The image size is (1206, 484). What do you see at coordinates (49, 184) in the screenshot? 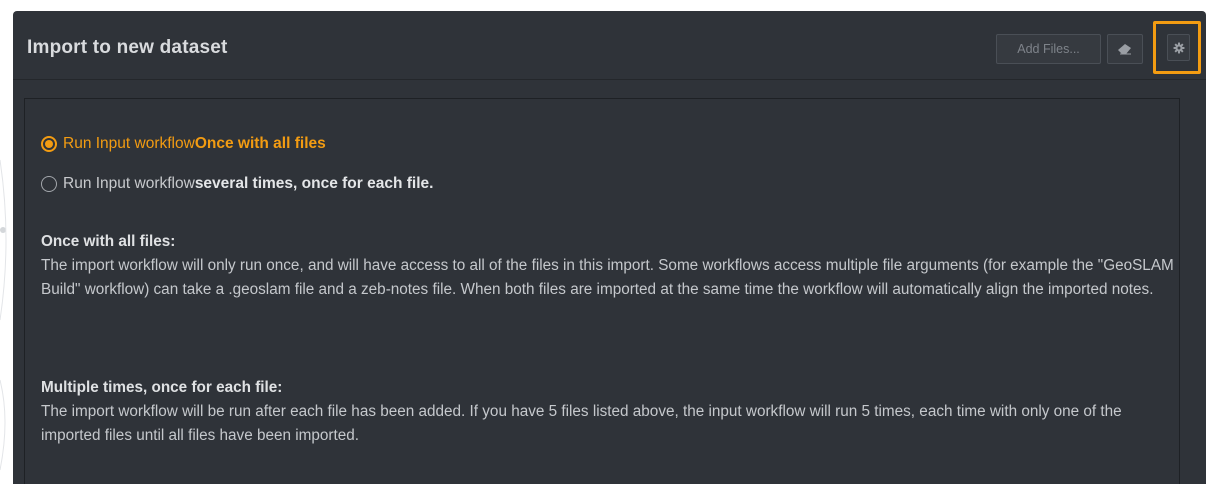
I see `radio-unselected-icon` at bounding box center [49, 184].